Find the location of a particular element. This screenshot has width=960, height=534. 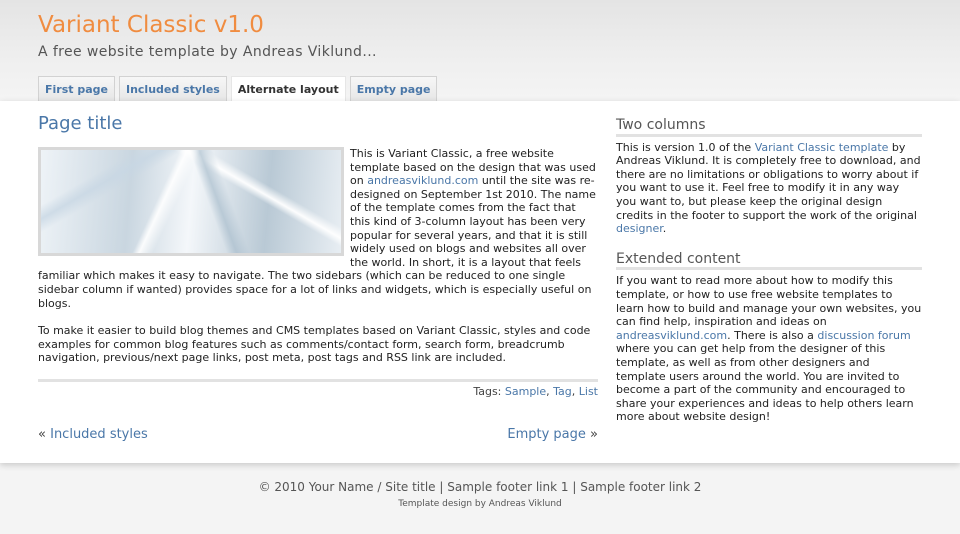

page-title: Page title is located at coordinates (80, 123).